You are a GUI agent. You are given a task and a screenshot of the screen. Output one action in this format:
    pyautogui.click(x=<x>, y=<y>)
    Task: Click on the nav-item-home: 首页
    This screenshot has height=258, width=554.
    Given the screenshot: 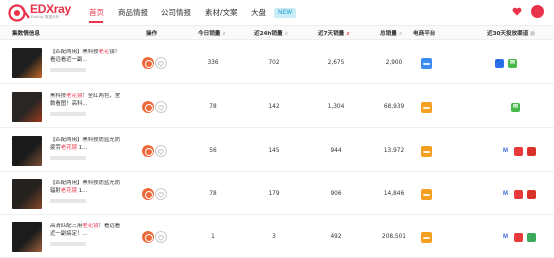 What is the action you would take?
    pyautogui.click(x=96, y=12)
    